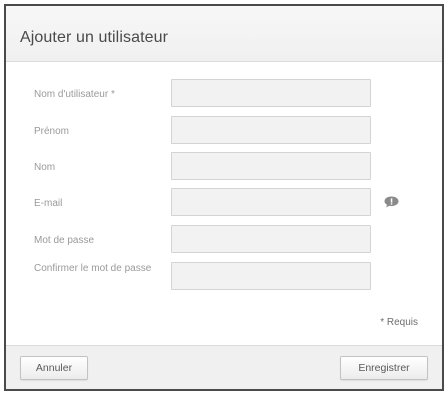 The height and width of the screenshot is (395, 448). What do you see at coordinates (93, 268) in the screenshot?
I see `confirm-password-label: Confirmer le mot de passe` at bounding box center [93, 268].